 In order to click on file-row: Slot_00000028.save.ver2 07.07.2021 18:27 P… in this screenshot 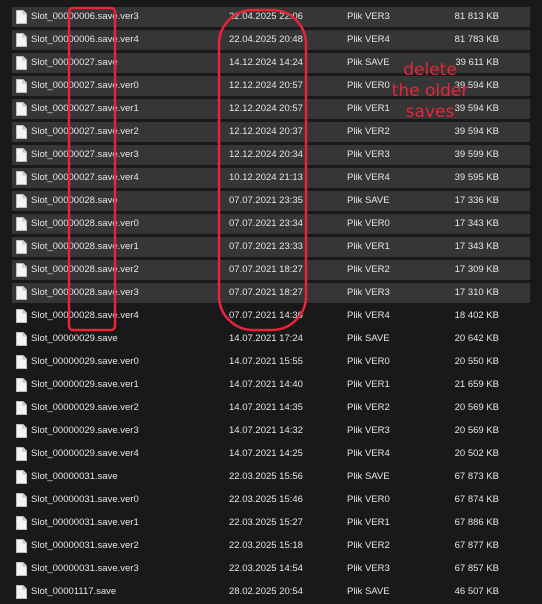, I will do `click(271, 270)`.